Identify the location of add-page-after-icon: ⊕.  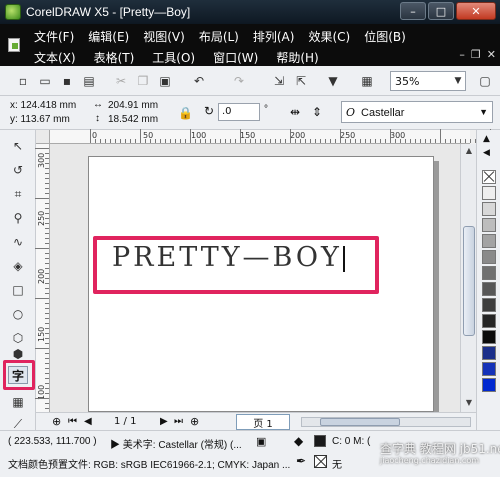
(194, 421).